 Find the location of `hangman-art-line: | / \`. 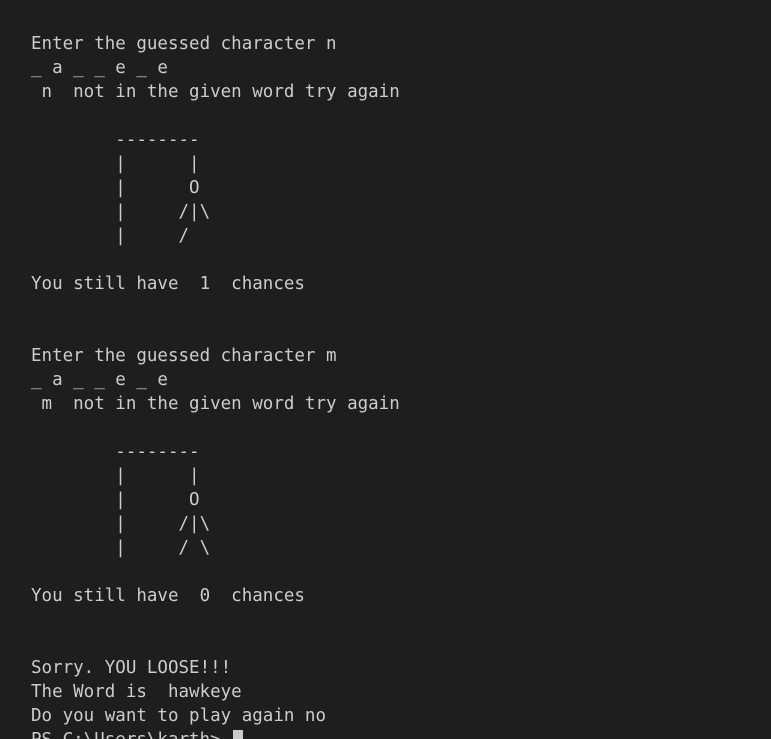

hangman-art-line: | / \ is located at coordinates (121, 548).